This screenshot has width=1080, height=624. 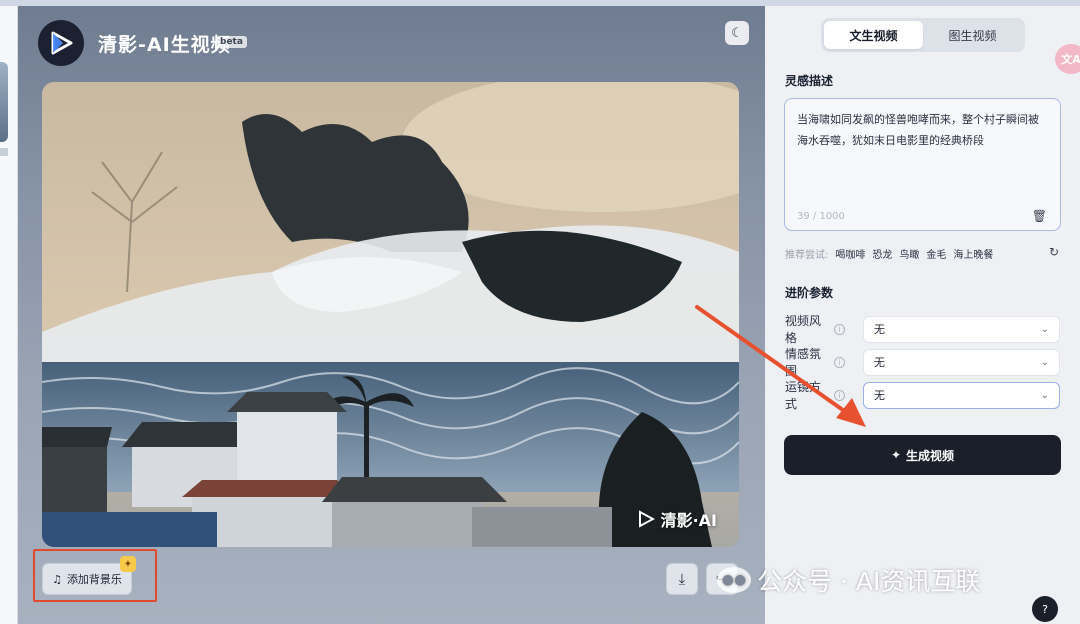 What do you see at coordinates (972, 35) in the screenshot?
I see `tab-image-to-video: 图生视频` at bounding box center [972, 35].